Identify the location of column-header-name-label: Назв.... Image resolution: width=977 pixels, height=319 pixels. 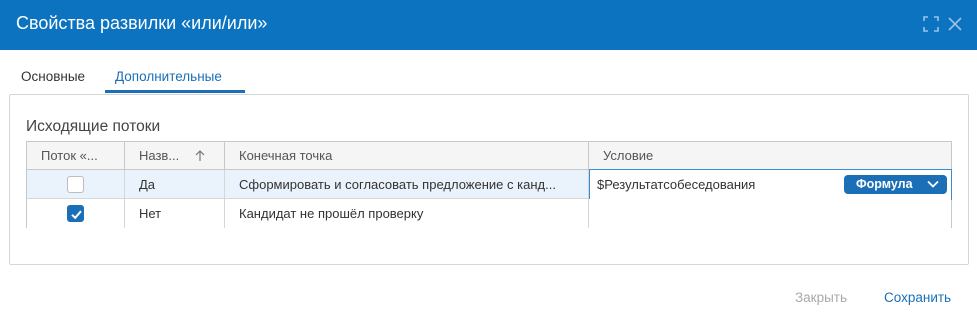
(159, 155).